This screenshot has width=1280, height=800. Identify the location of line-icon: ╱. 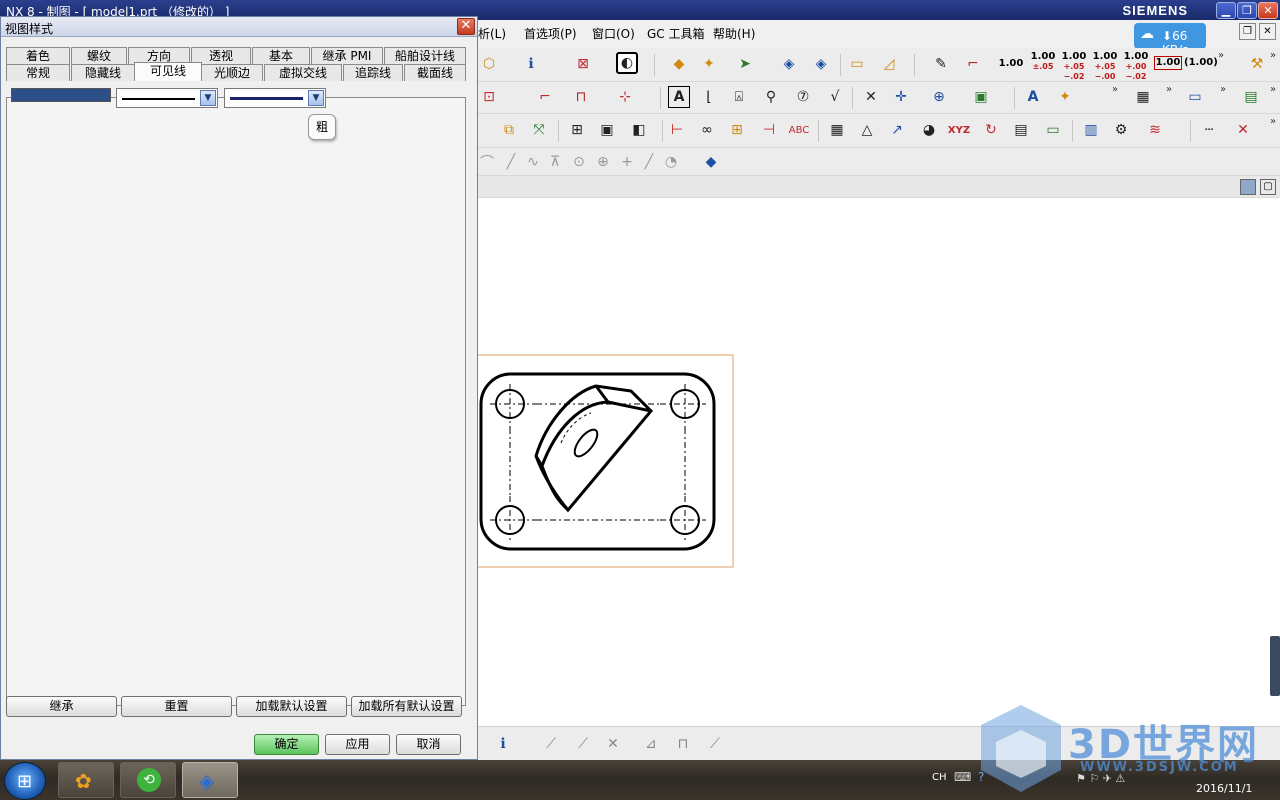
(511, 162).